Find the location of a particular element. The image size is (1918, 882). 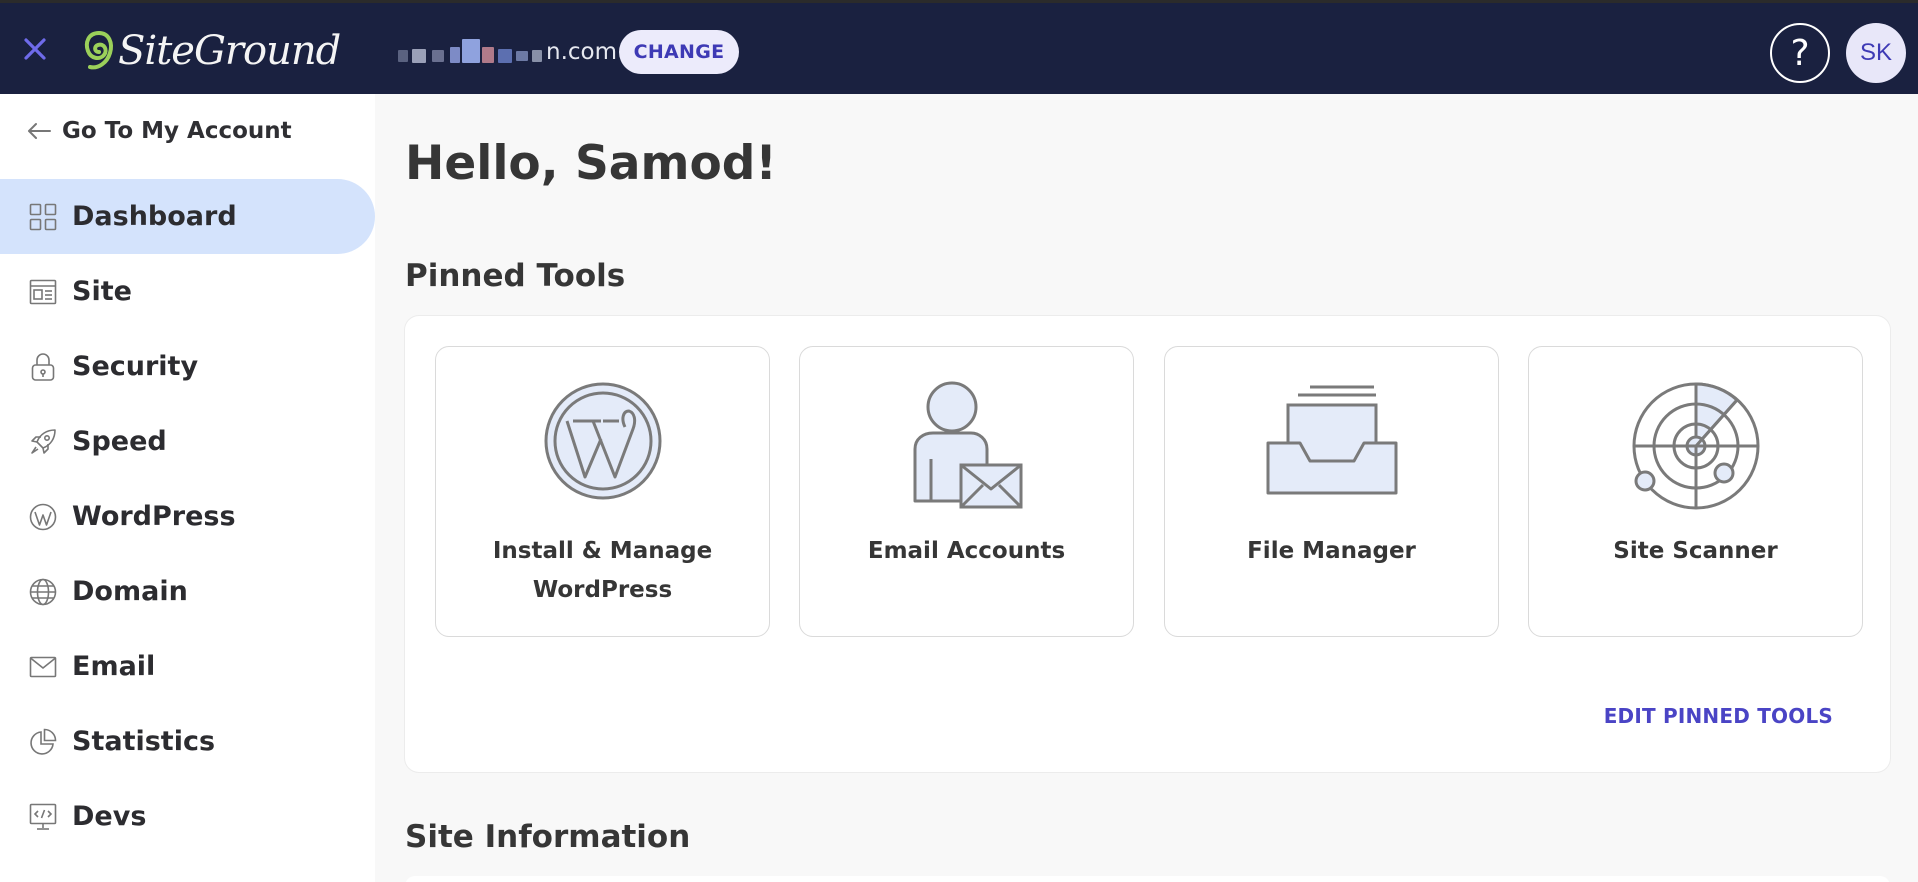

tool-email-accounts: Email Accounts is located at coordinates (966, 491).